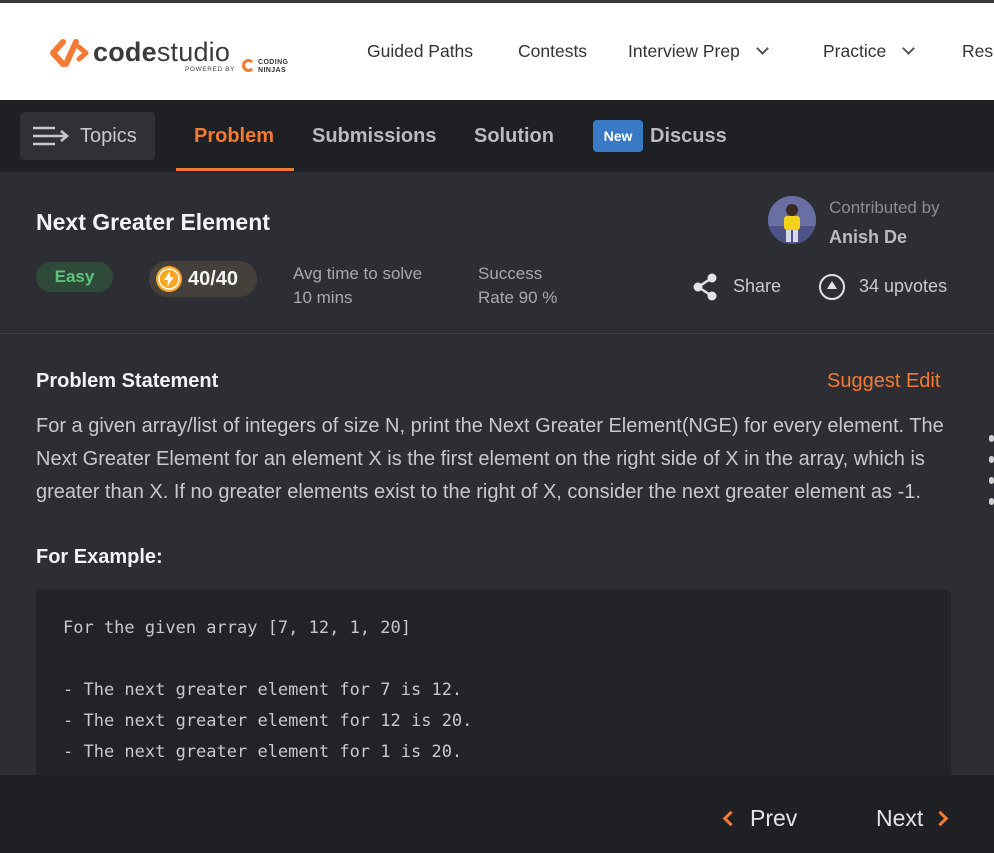 The height and width of the screenshot is (853, 994). What do you see at coordinates (127, 381) in the screenshot?
I see `problem-statement-heading: Problem Statement` at bounding box center [127, 381].